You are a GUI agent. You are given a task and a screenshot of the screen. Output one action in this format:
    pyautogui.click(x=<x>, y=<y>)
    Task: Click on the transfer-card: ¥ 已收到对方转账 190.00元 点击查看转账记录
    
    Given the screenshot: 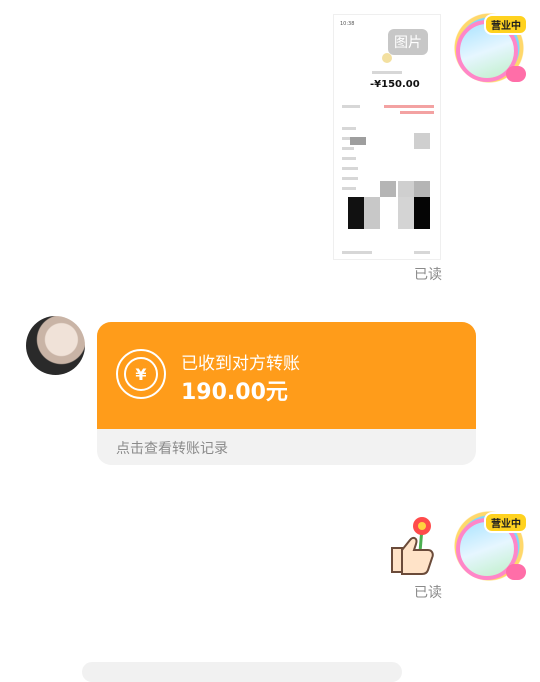 What is the action you would take?
    pyautogui.click(x=286, y=393)
    